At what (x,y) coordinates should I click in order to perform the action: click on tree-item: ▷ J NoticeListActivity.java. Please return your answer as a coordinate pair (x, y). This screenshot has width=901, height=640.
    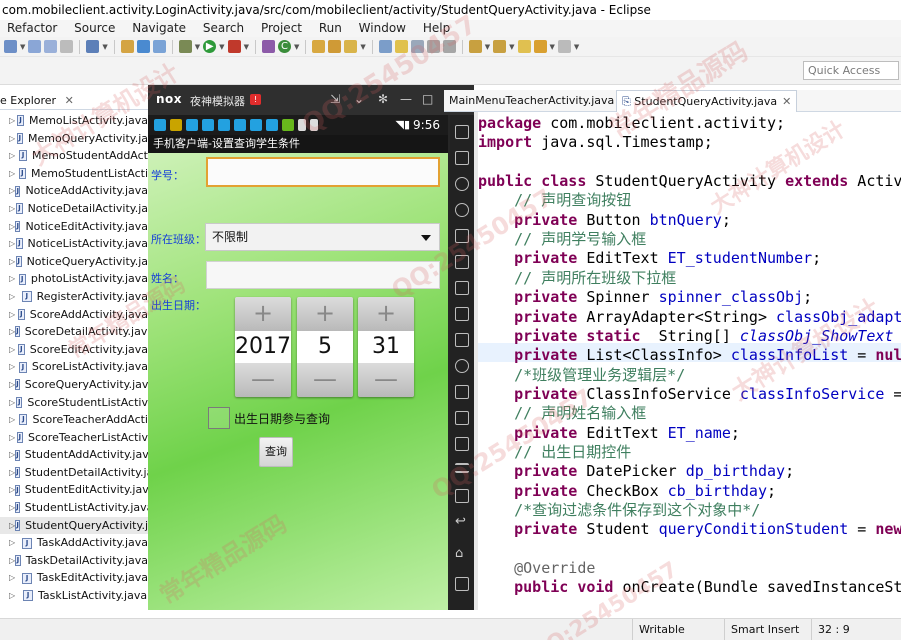
    Looking at the image, I should click on (74, 244).